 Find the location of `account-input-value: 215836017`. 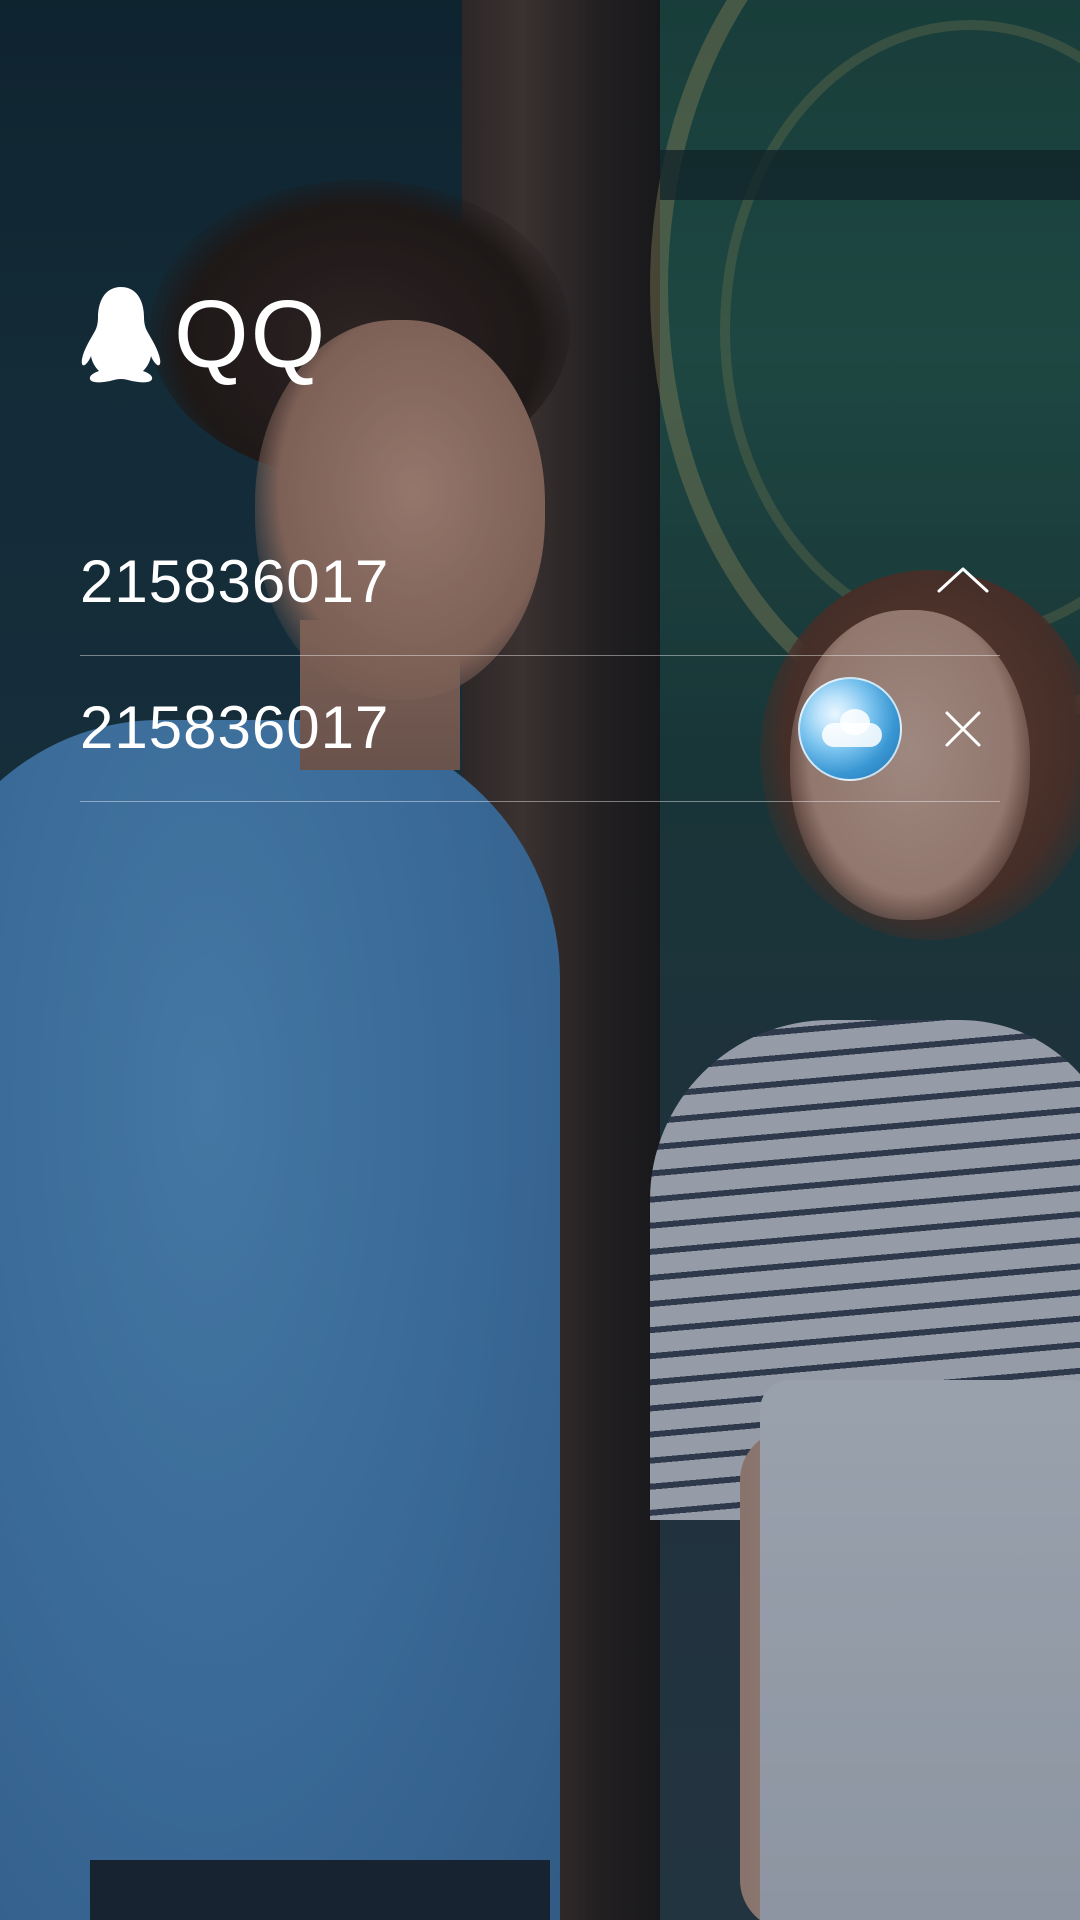

account-input-value: 215836017 is located at coordinates (234, 582).